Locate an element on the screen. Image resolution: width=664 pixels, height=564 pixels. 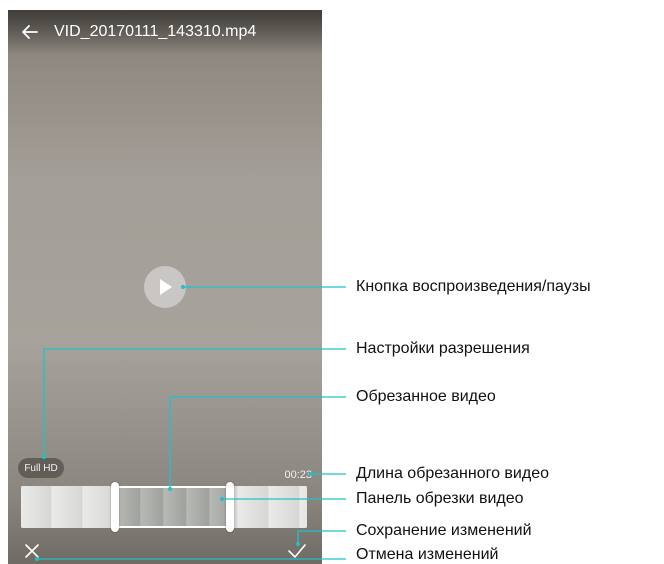
close-icon is located at coordinates (32, 551).